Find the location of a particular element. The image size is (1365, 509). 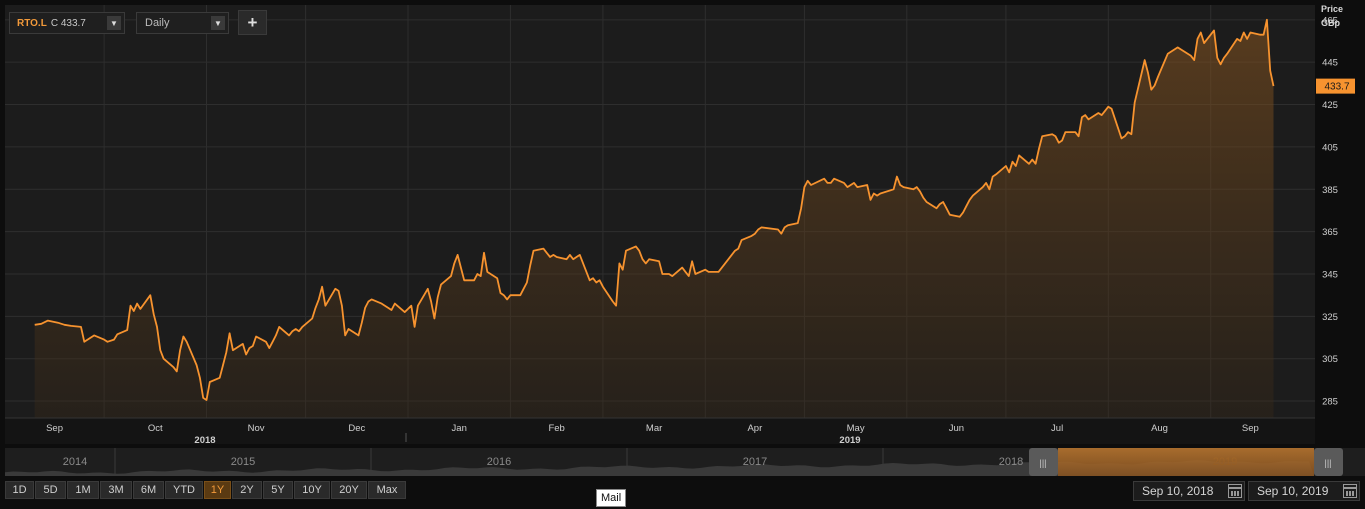

x-tick-label: Jan is located at coordinates (459, 428).